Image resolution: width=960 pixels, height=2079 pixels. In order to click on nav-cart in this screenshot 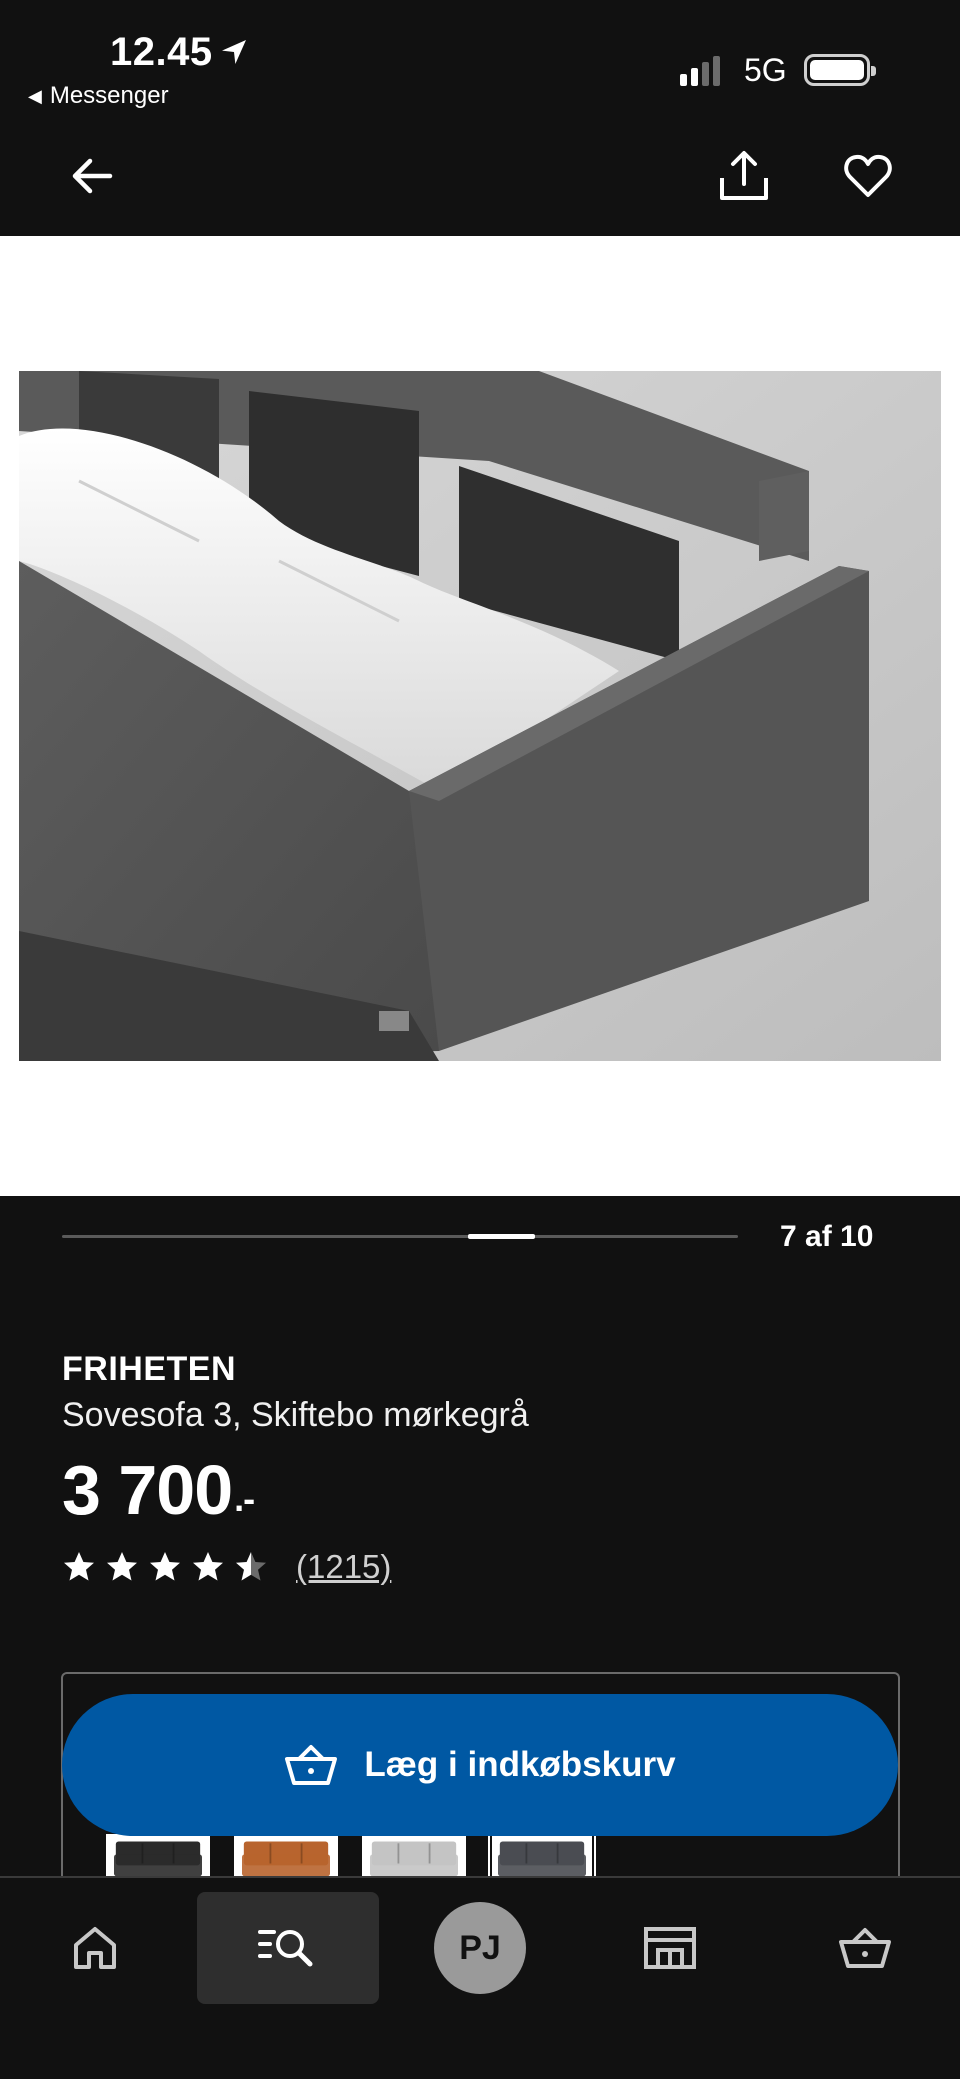, I will do `click(865, 1948)`.